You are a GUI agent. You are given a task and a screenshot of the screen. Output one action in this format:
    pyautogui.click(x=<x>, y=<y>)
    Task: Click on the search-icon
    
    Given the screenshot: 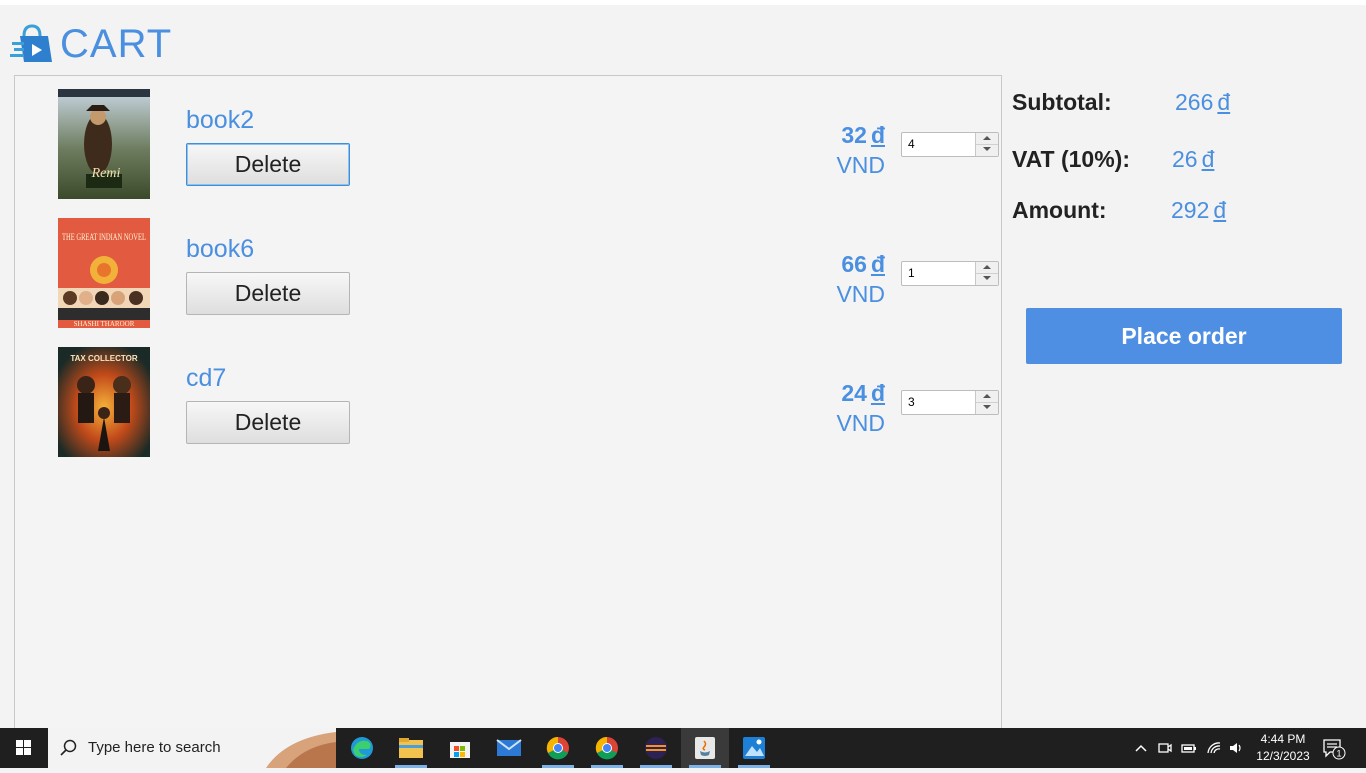 What is the action you would take?
    pyautogui.click(x=68, y=747)
    